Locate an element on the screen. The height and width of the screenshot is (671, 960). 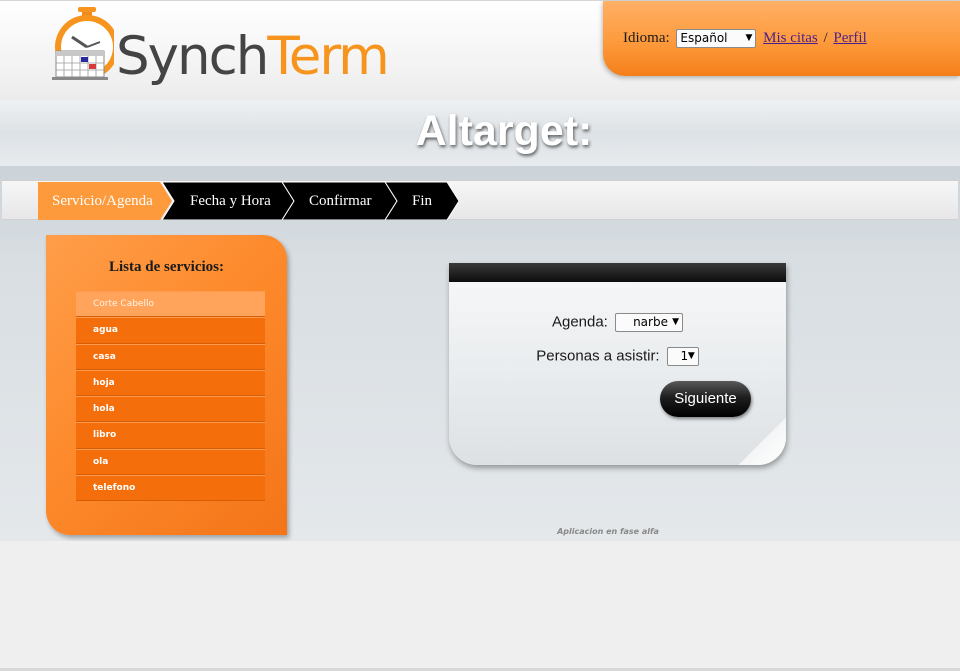
persons-label: Personas a asistir: is located at coordinates (598, 356).